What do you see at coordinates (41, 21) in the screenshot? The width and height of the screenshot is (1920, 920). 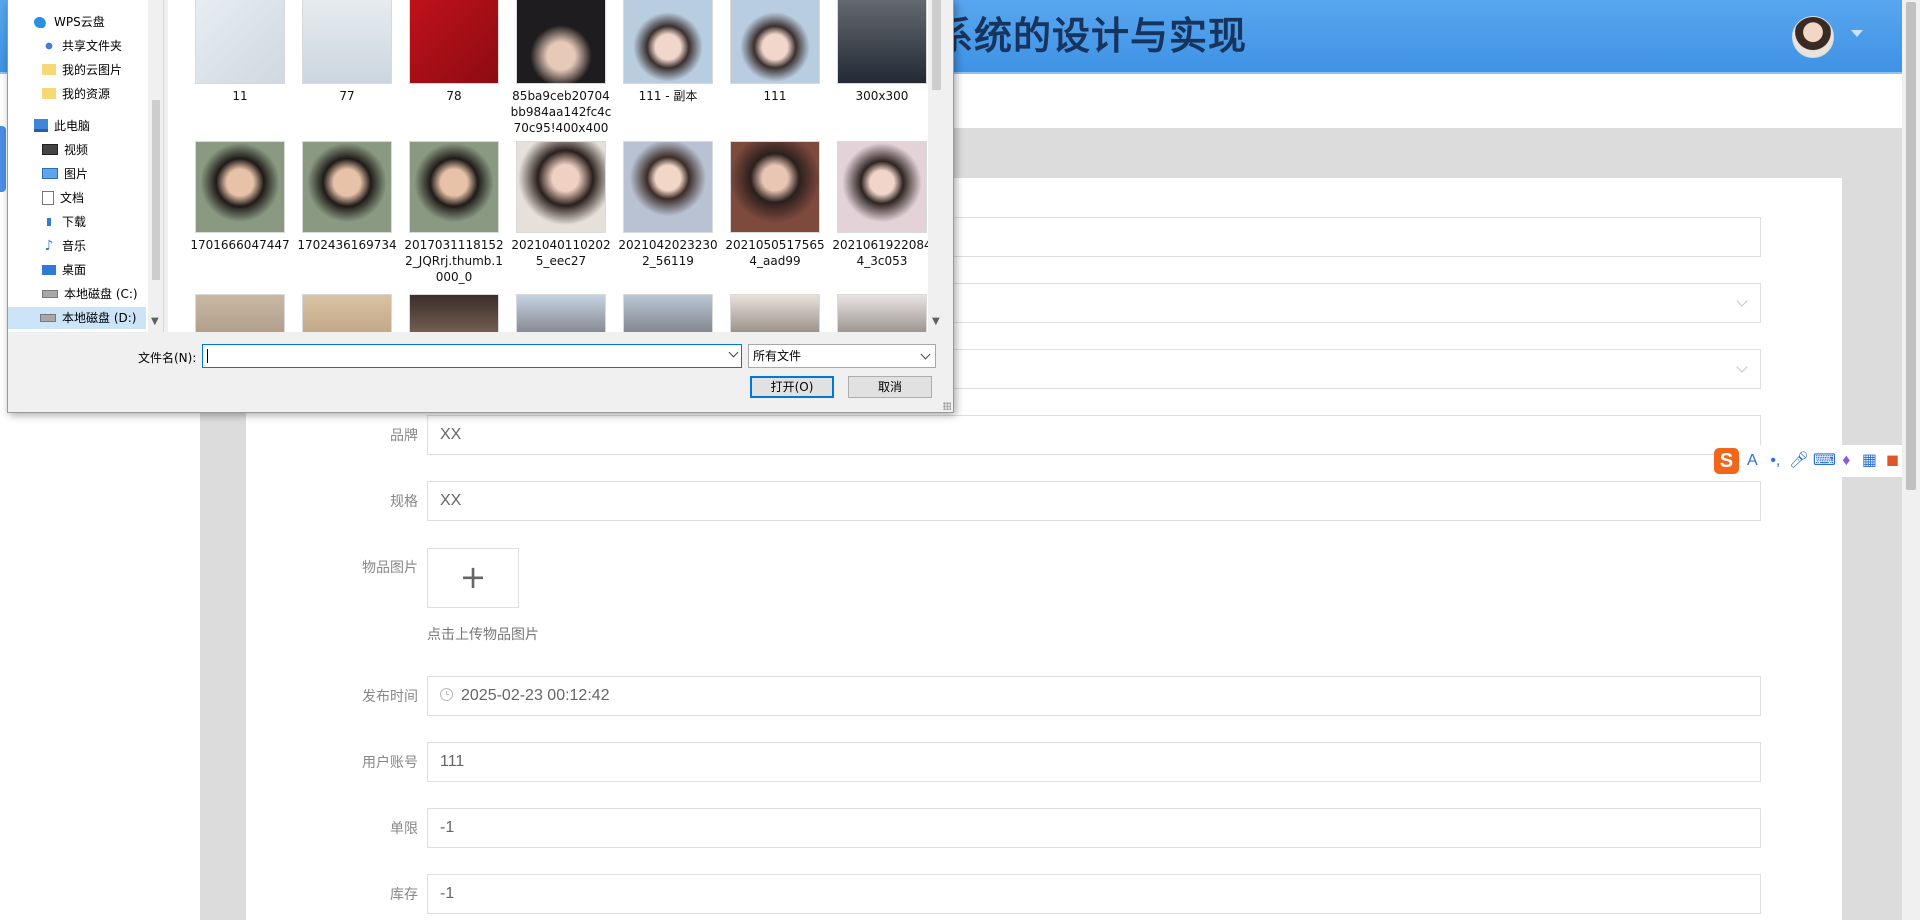 I see `cloud-icon` at bounding box center [41, 21].